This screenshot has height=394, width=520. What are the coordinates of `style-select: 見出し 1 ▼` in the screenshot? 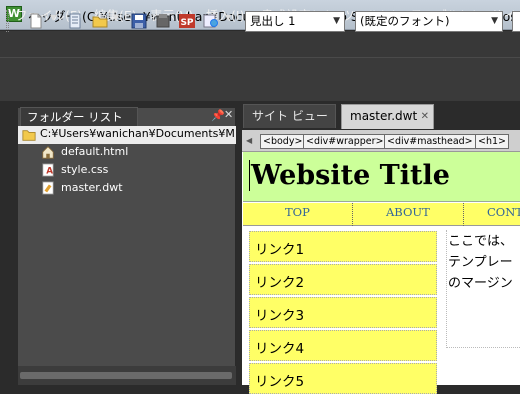 It's located at (295, 21).